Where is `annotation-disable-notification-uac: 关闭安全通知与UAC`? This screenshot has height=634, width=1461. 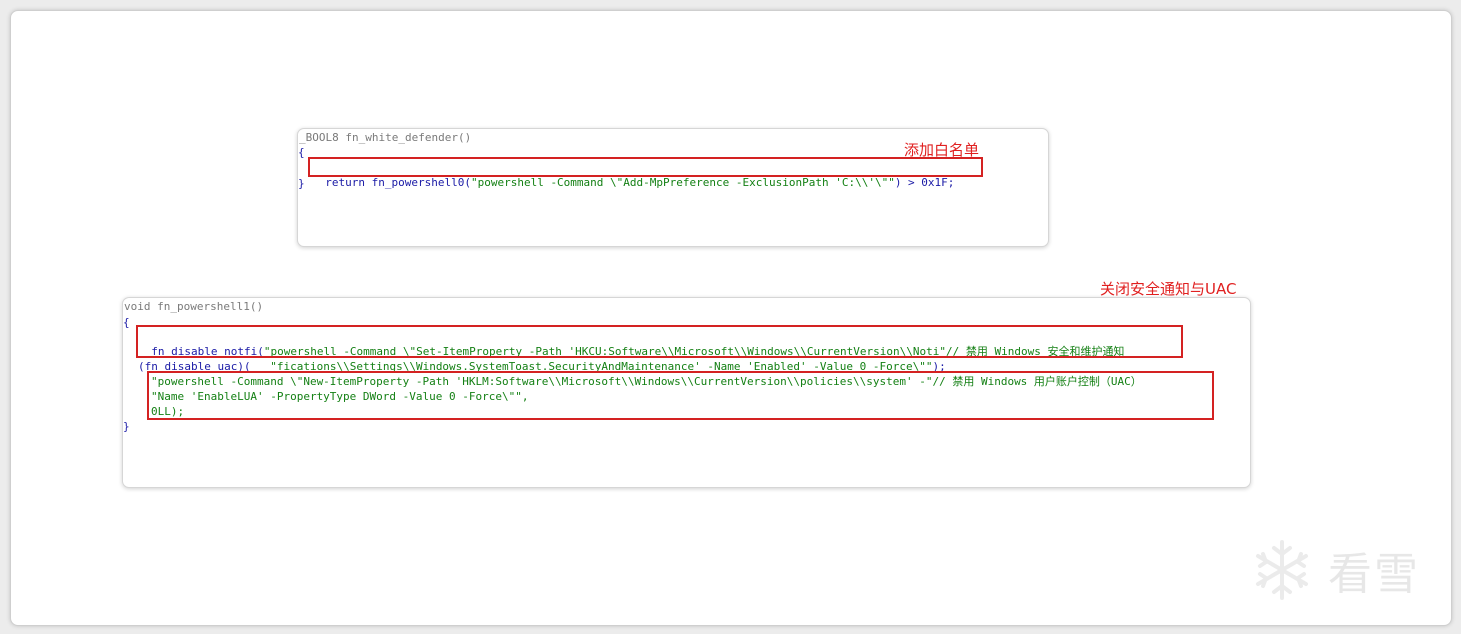
annotation-disable-notification-uac: 关闭安全通知与UAC is located at coordinates (1168, 289).